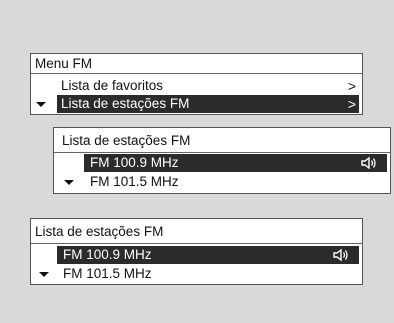  I want to click on fm-station-list-a-divider, so click(222, 152).